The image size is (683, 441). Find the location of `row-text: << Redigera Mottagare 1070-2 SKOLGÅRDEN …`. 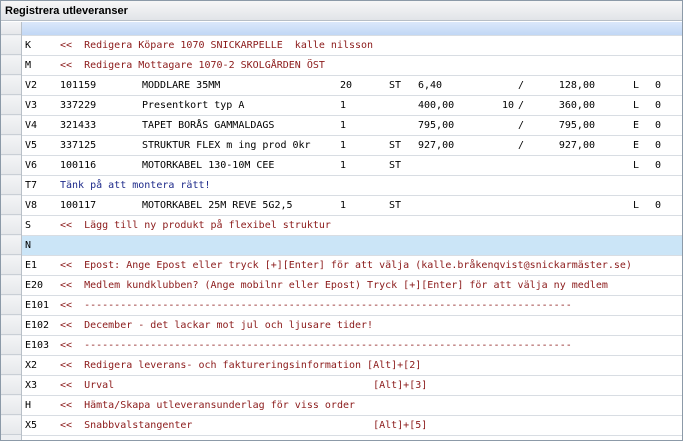

row-text: << Redigera Mottagare 1070-2 SKOLGÅRDEN … is located at coordinates (192, 65).